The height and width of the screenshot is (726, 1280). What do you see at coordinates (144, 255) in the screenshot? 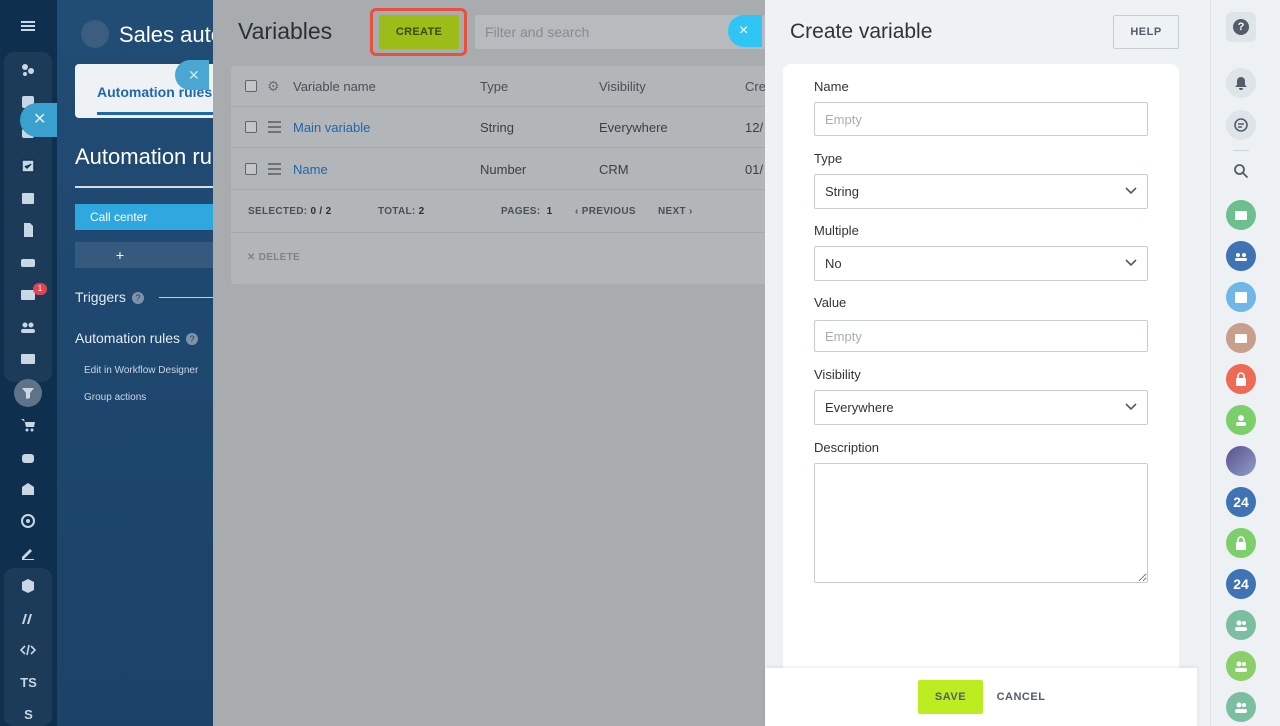
I see `add-stage-button: +` at bounding box center [144, 255].